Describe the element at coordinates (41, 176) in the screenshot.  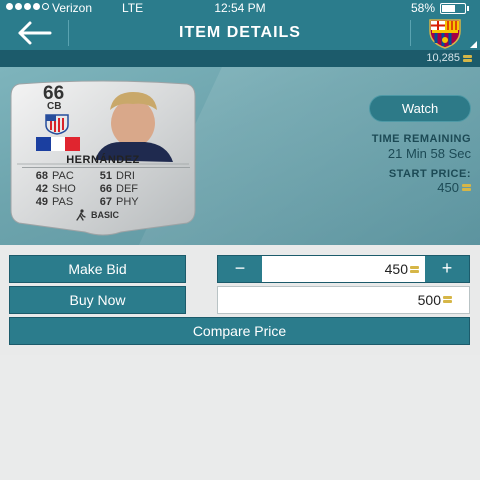
I see `stat-value: 68` at that location.